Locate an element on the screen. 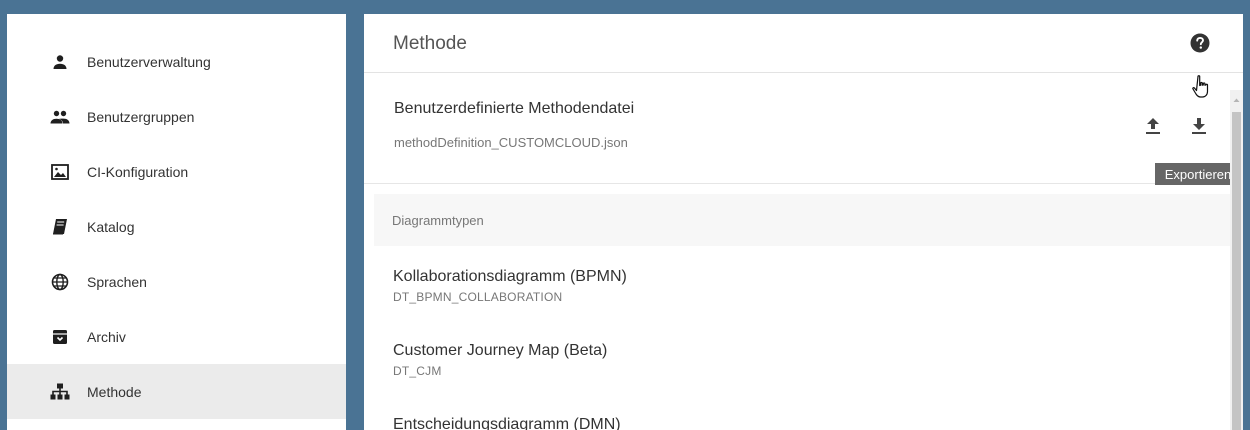 The height and width of the screenshot is (430, 1250). export-button is located at coordinates (1199, 126).